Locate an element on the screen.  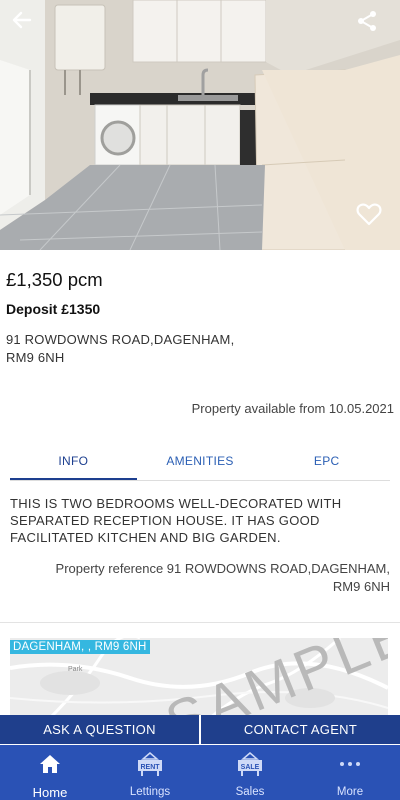
location-map: SAMPLE Park DAGENHAM, , RM9 6NH is located at coordinates (199, 678).